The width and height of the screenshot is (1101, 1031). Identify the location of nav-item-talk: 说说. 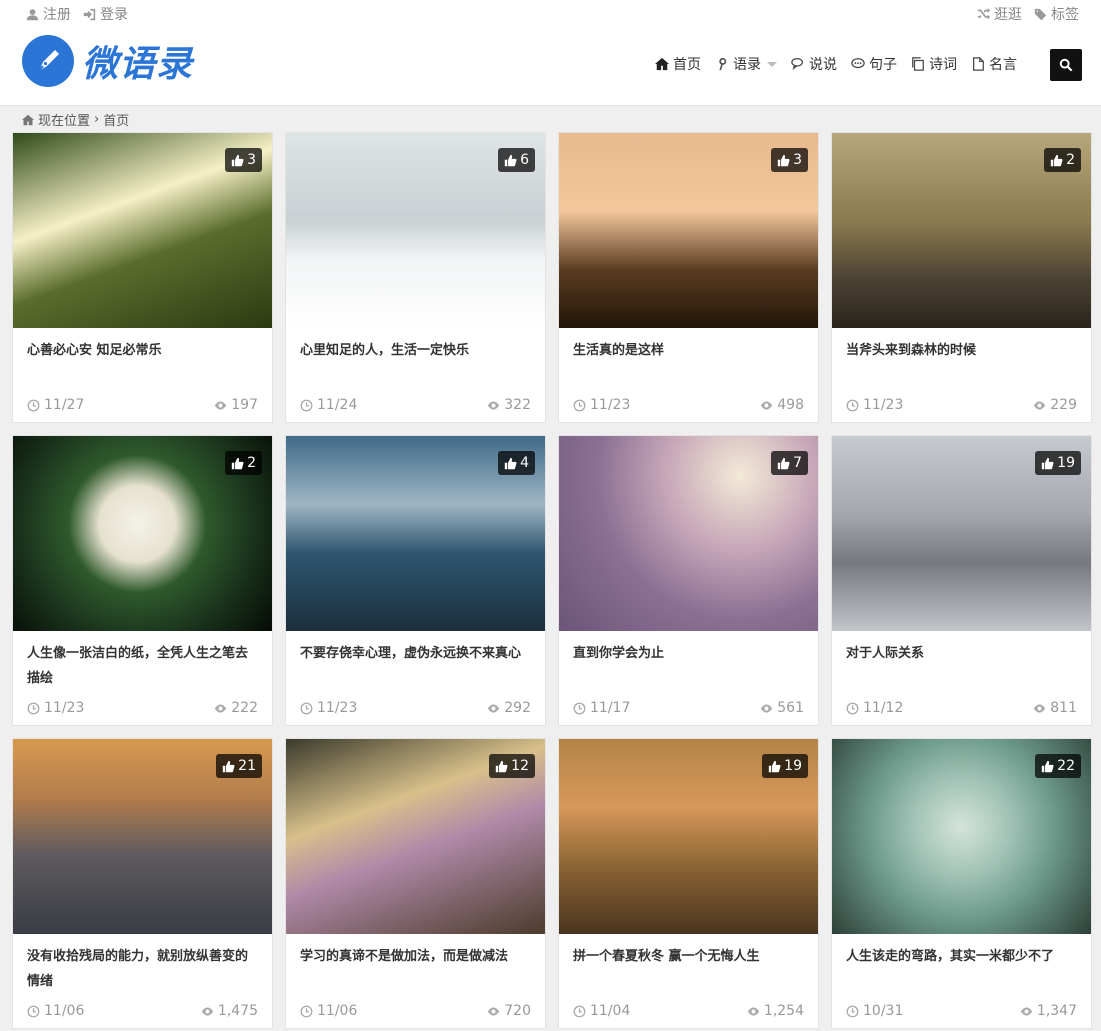
(814, 64).